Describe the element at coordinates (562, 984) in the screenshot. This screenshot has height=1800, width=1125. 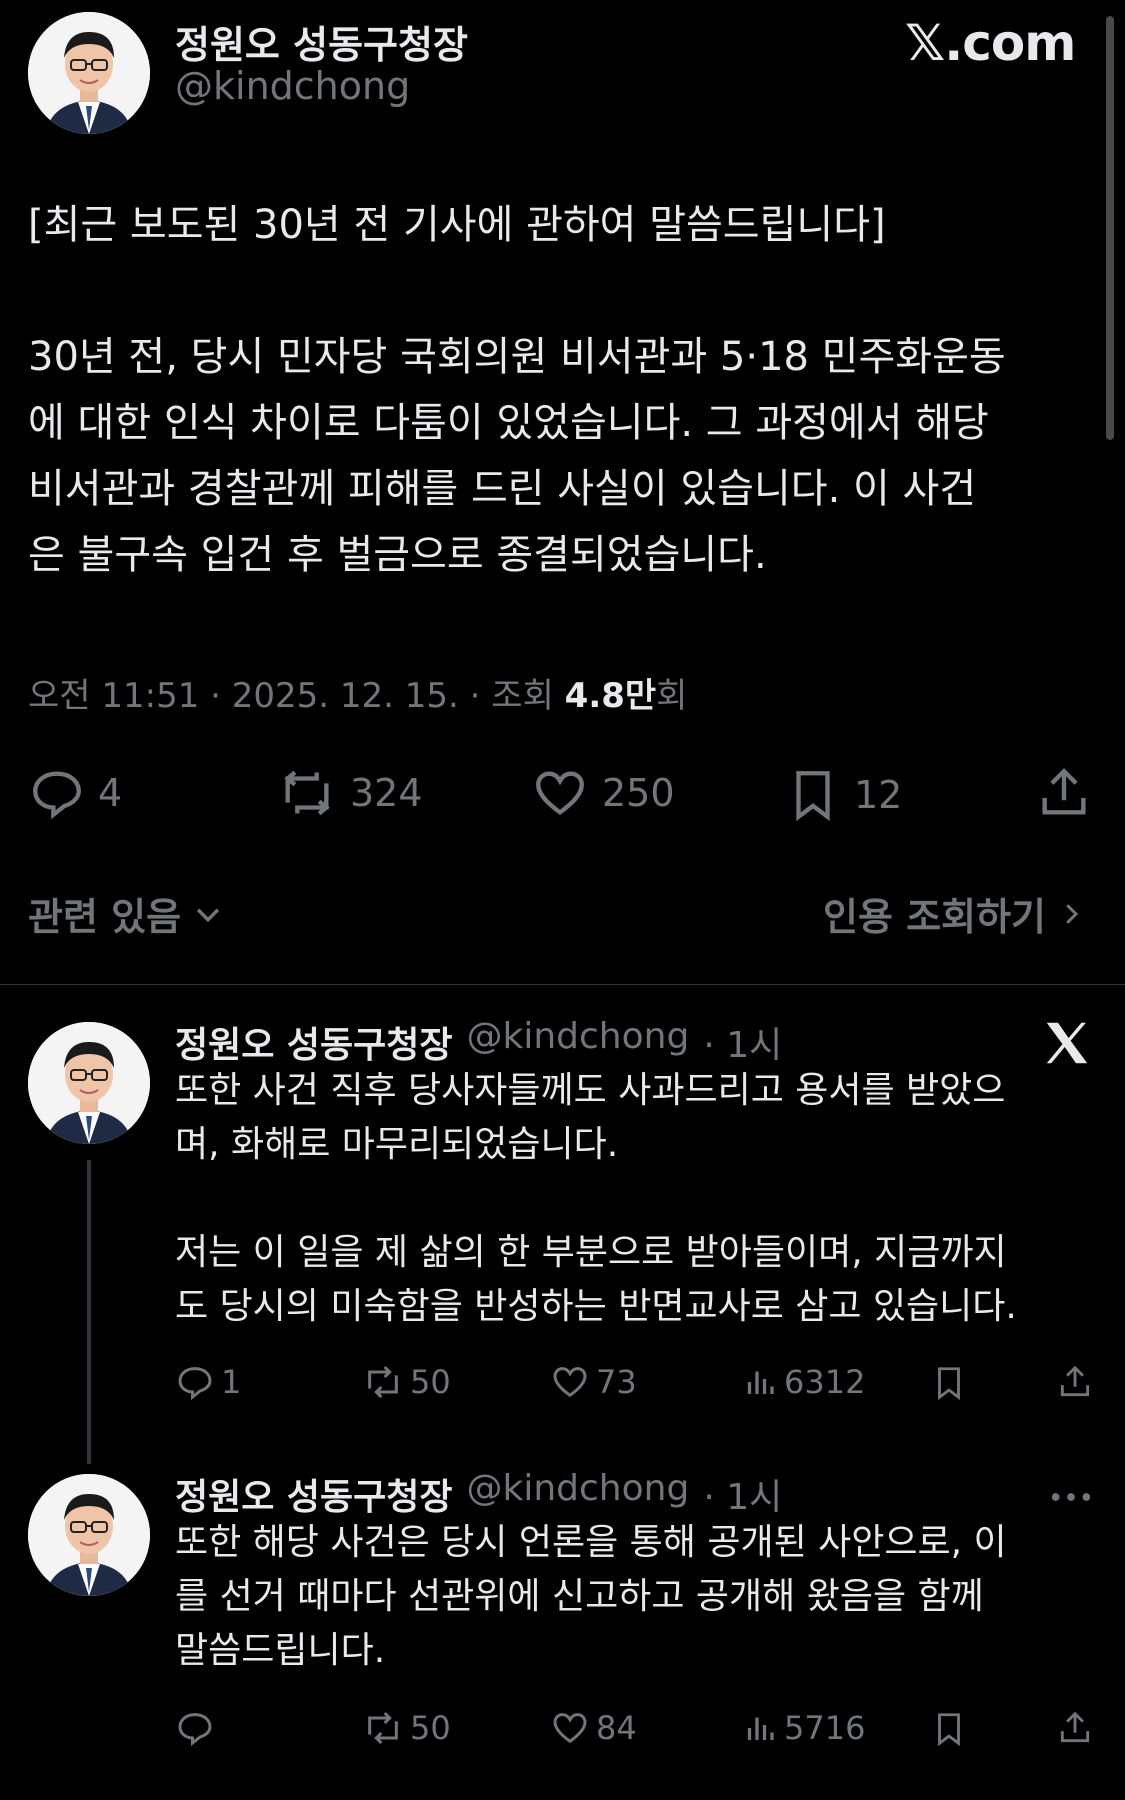
I see `section-divider` at that location.